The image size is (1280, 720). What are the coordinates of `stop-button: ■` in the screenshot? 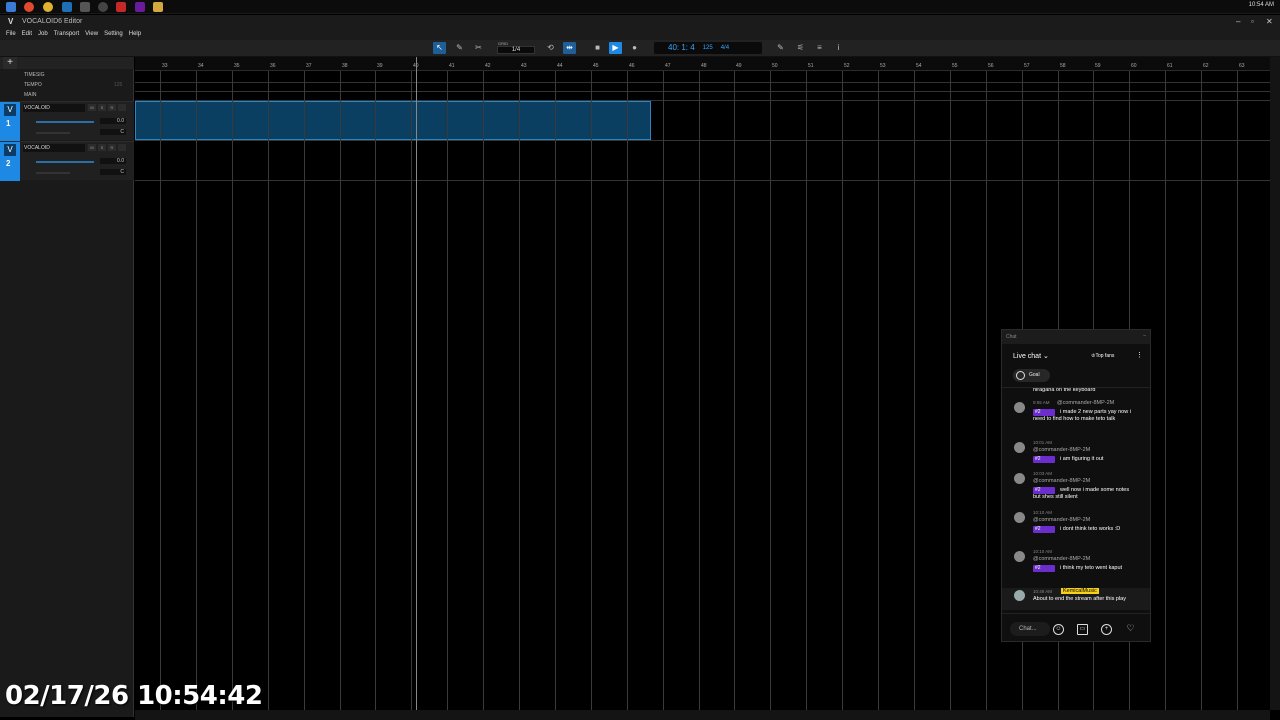 It's located at (597, 48).